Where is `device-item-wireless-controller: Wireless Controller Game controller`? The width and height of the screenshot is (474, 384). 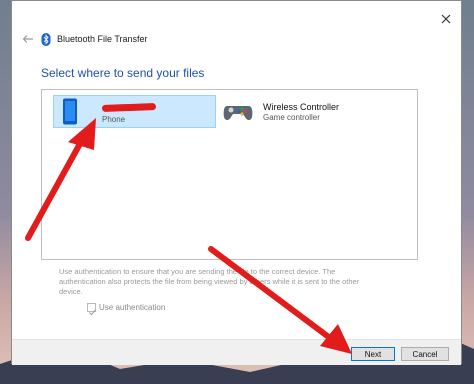
device-item-wireless-controller: Wireless Controller Game controller is located at coordinates (312, 111).